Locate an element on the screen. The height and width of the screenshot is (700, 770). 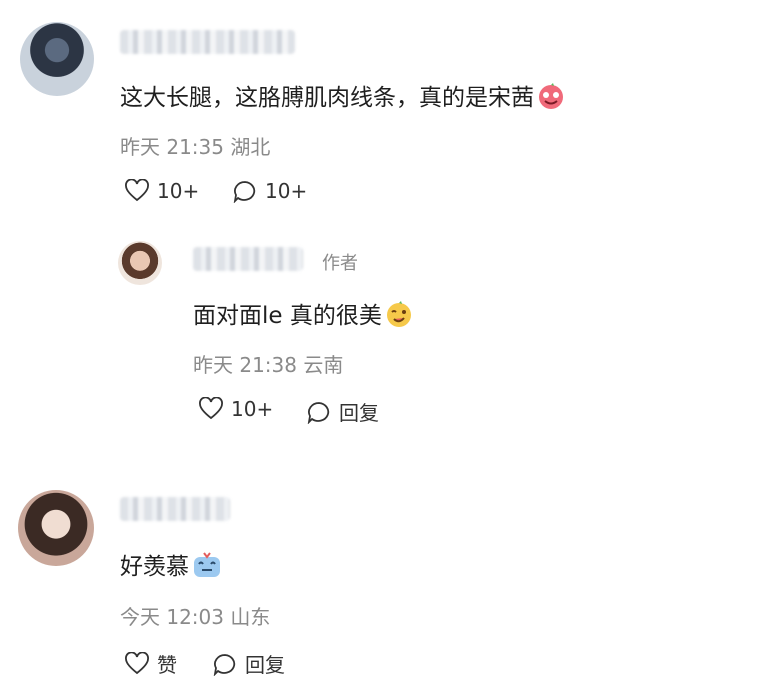
comment-text-content: 好羡慕 is located at coordinates (154, 567).